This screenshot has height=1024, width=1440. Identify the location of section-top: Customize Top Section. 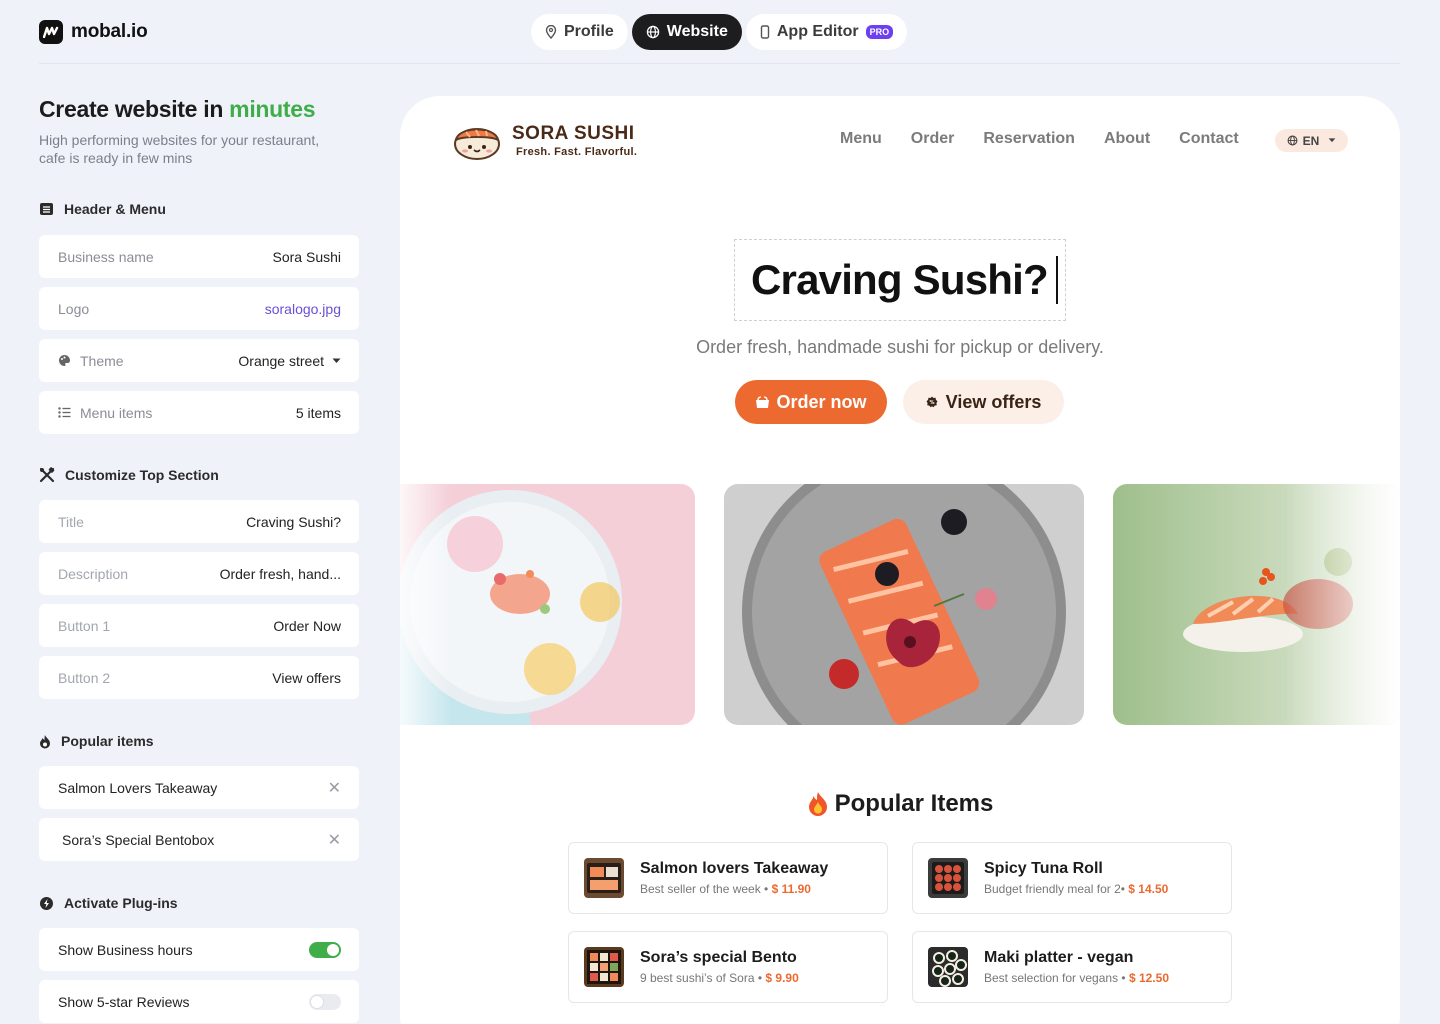
(129, 475).